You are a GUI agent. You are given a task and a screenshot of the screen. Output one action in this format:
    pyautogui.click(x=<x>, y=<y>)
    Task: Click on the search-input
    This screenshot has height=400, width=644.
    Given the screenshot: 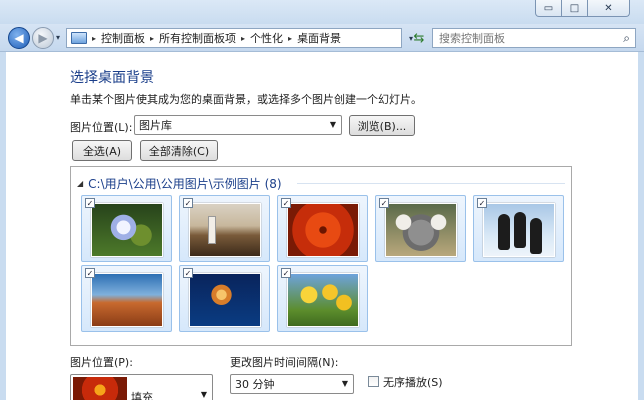 What is the action you would take?
    pyautogui.click(x=524, y=38)
    